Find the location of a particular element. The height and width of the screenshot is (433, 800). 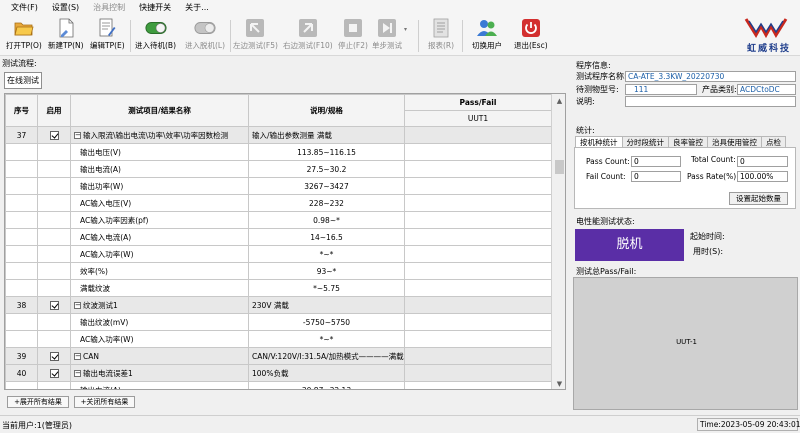

report-button: 报表(R) is located at coordinates (441, 36).